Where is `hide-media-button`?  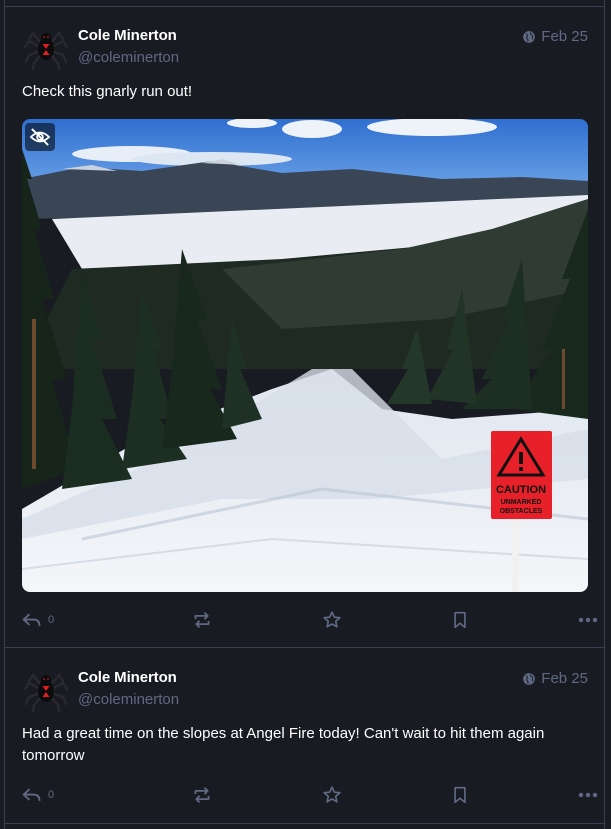 hide-media-button is located at coordinates (40, 137).